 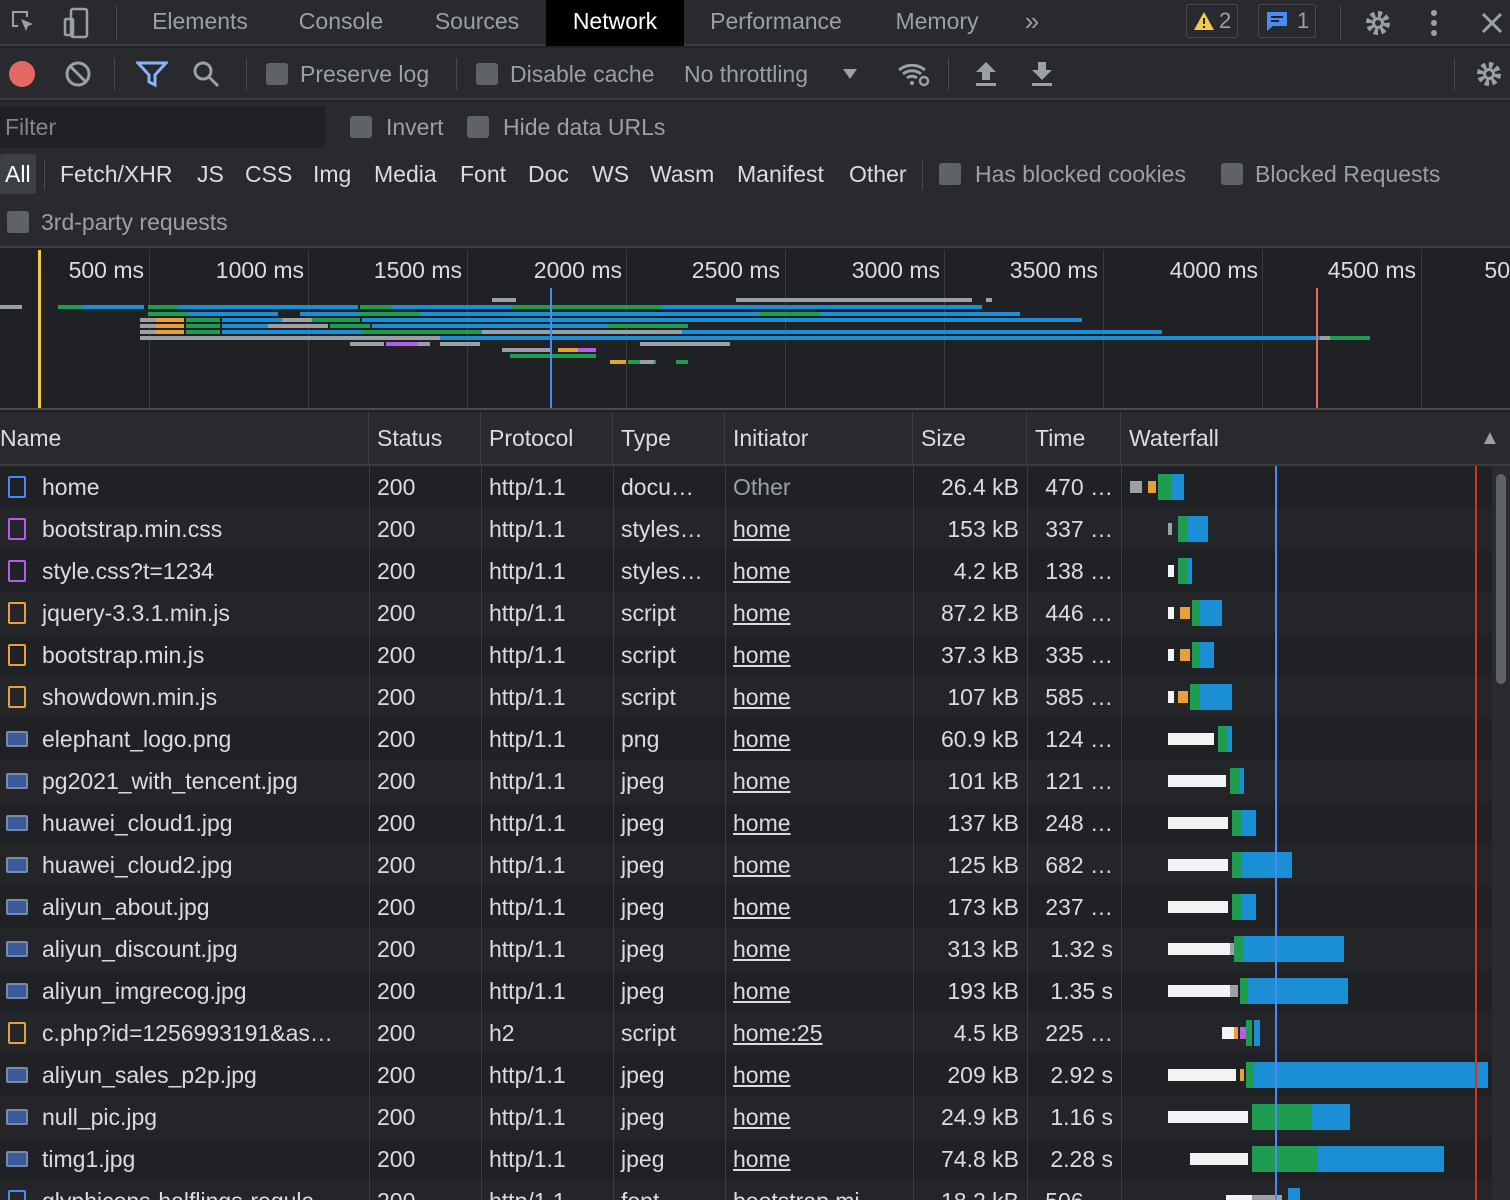 What do you see at coordinates (405, 174) in the screenshot?
I see `filter-type-media: Media` at bounding box center [405, 174].